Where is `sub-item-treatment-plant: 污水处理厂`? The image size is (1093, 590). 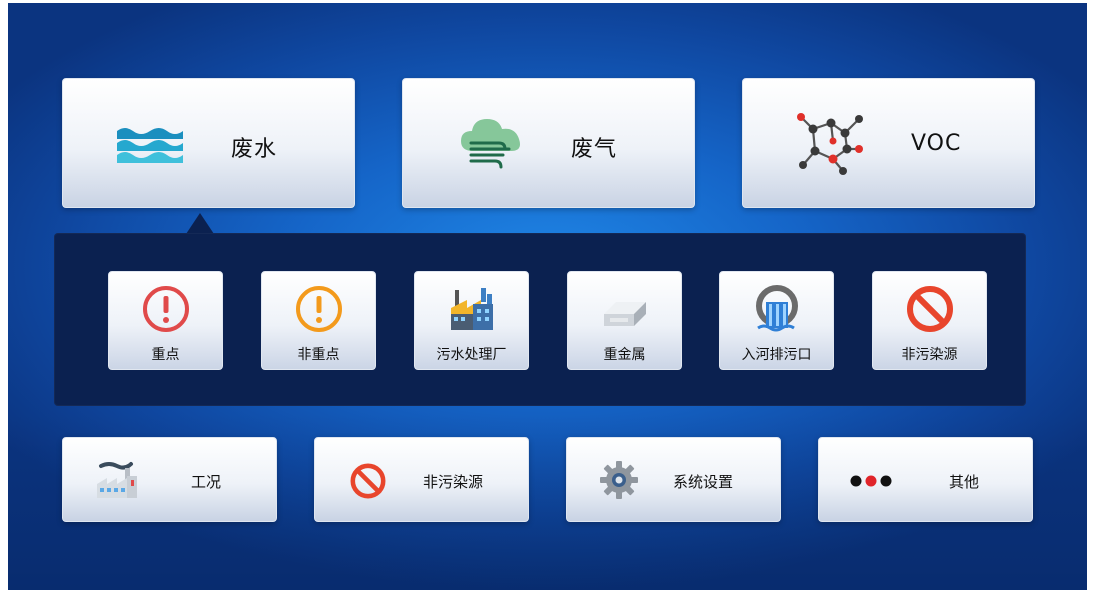
sub-item-treatment-plant: 污水处理厂 is located at coordinates (471, 320).